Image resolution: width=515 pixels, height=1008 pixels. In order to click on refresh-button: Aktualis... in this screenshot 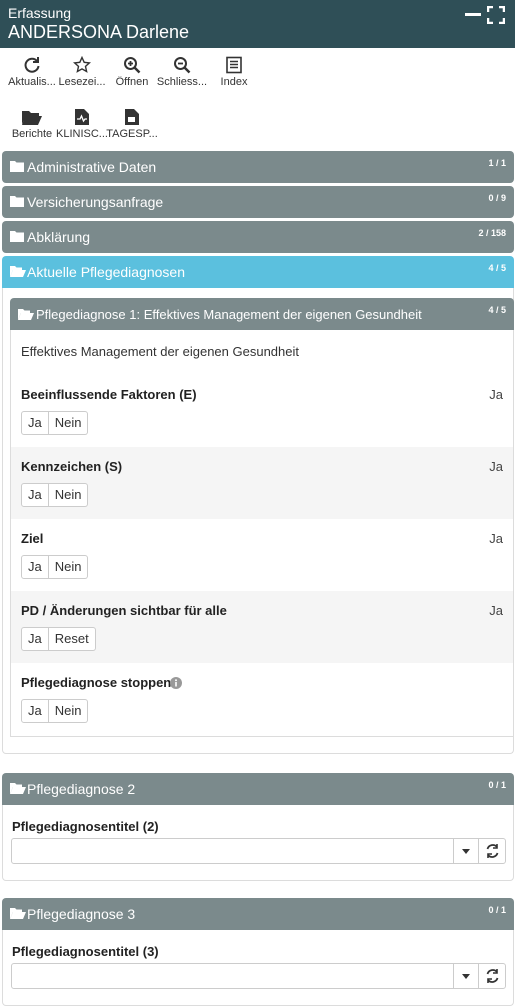, I will do `click(32, 74)`.